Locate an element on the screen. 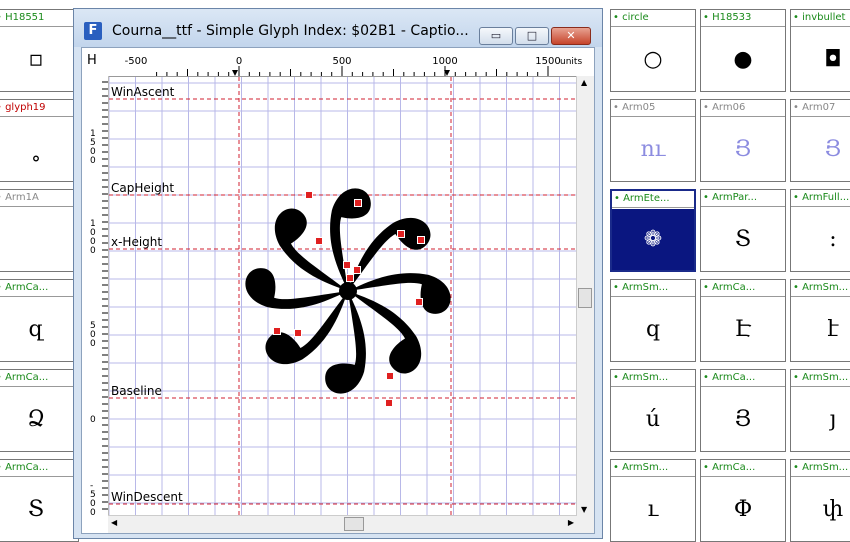  glyph-preview: Փ is located at coordinates (743, 509).